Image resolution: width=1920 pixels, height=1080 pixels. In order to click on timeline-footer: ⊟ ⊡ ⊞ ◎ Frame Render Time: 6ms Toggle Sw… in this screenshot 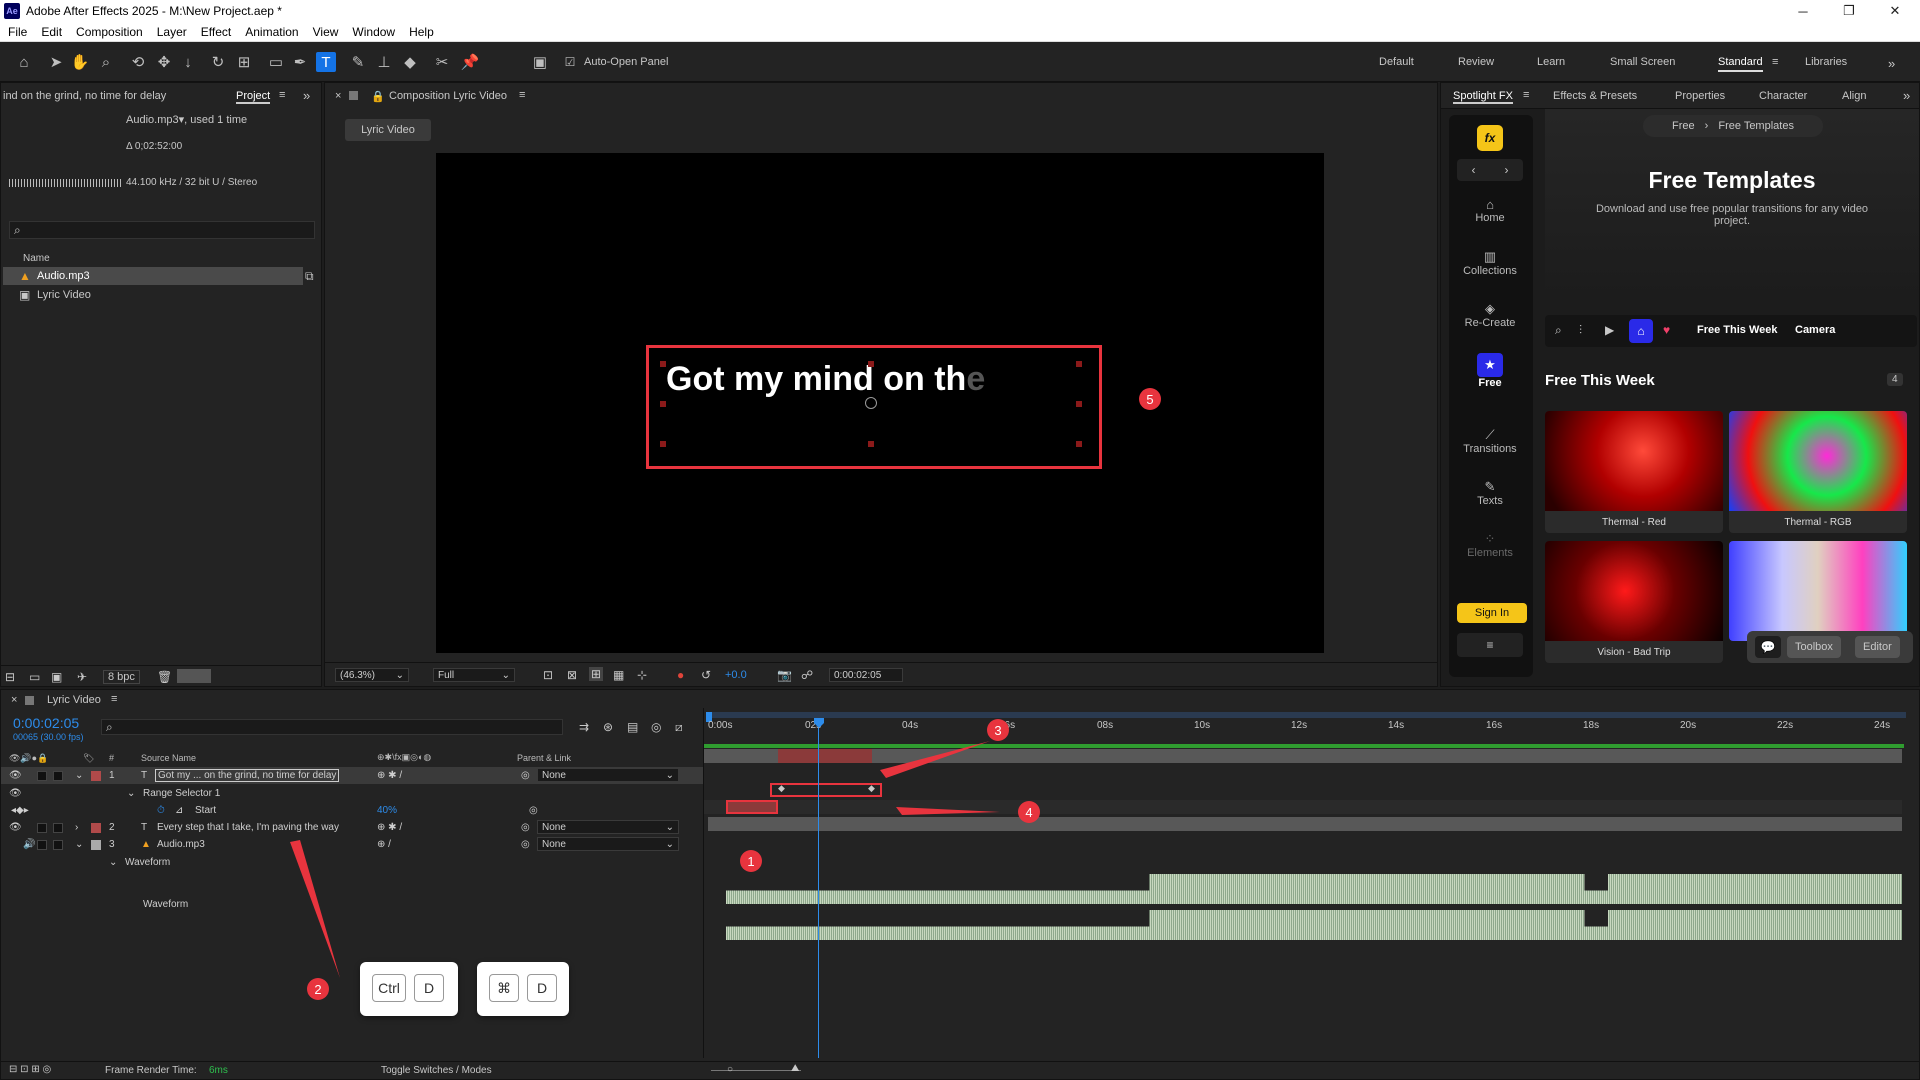, I will do `click(960, 1070)`.